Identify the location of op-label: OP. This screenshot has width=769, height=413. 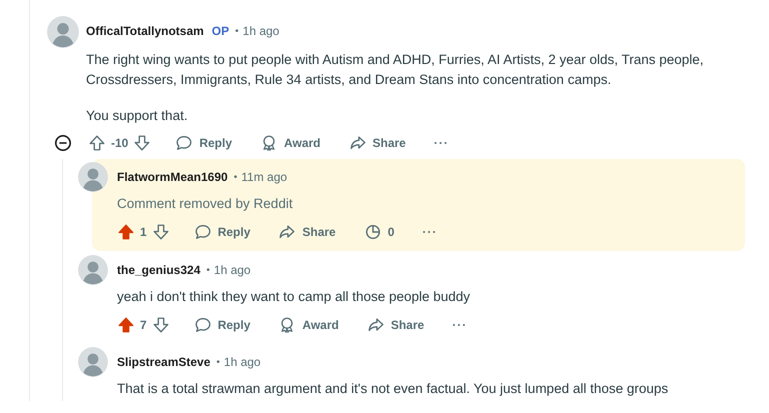
(221, 31).